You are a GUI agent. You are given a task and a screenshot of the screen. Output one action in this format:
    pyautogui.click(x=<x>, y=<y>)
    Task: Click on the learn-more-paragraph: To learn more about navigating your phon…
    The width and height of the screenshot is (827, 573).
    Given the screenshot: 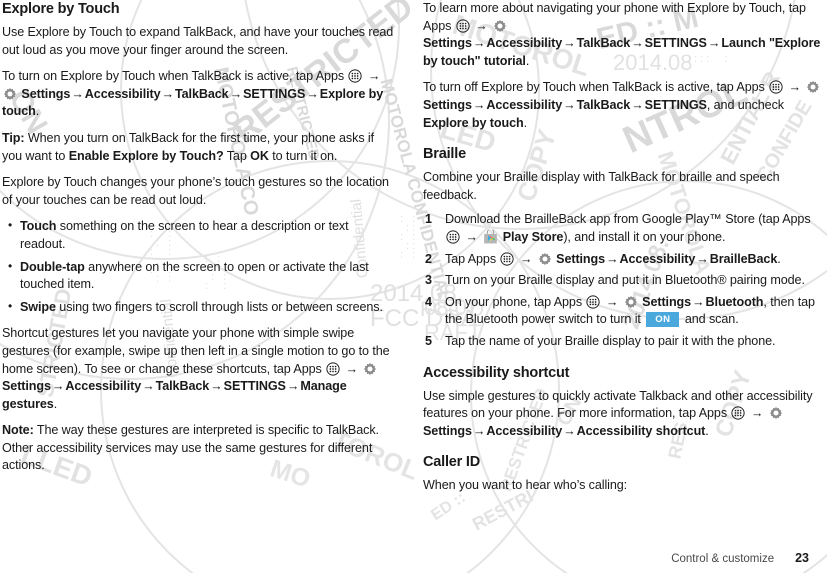 What is the action you would take?
    pyautogui.click(x=622, y=34)
    